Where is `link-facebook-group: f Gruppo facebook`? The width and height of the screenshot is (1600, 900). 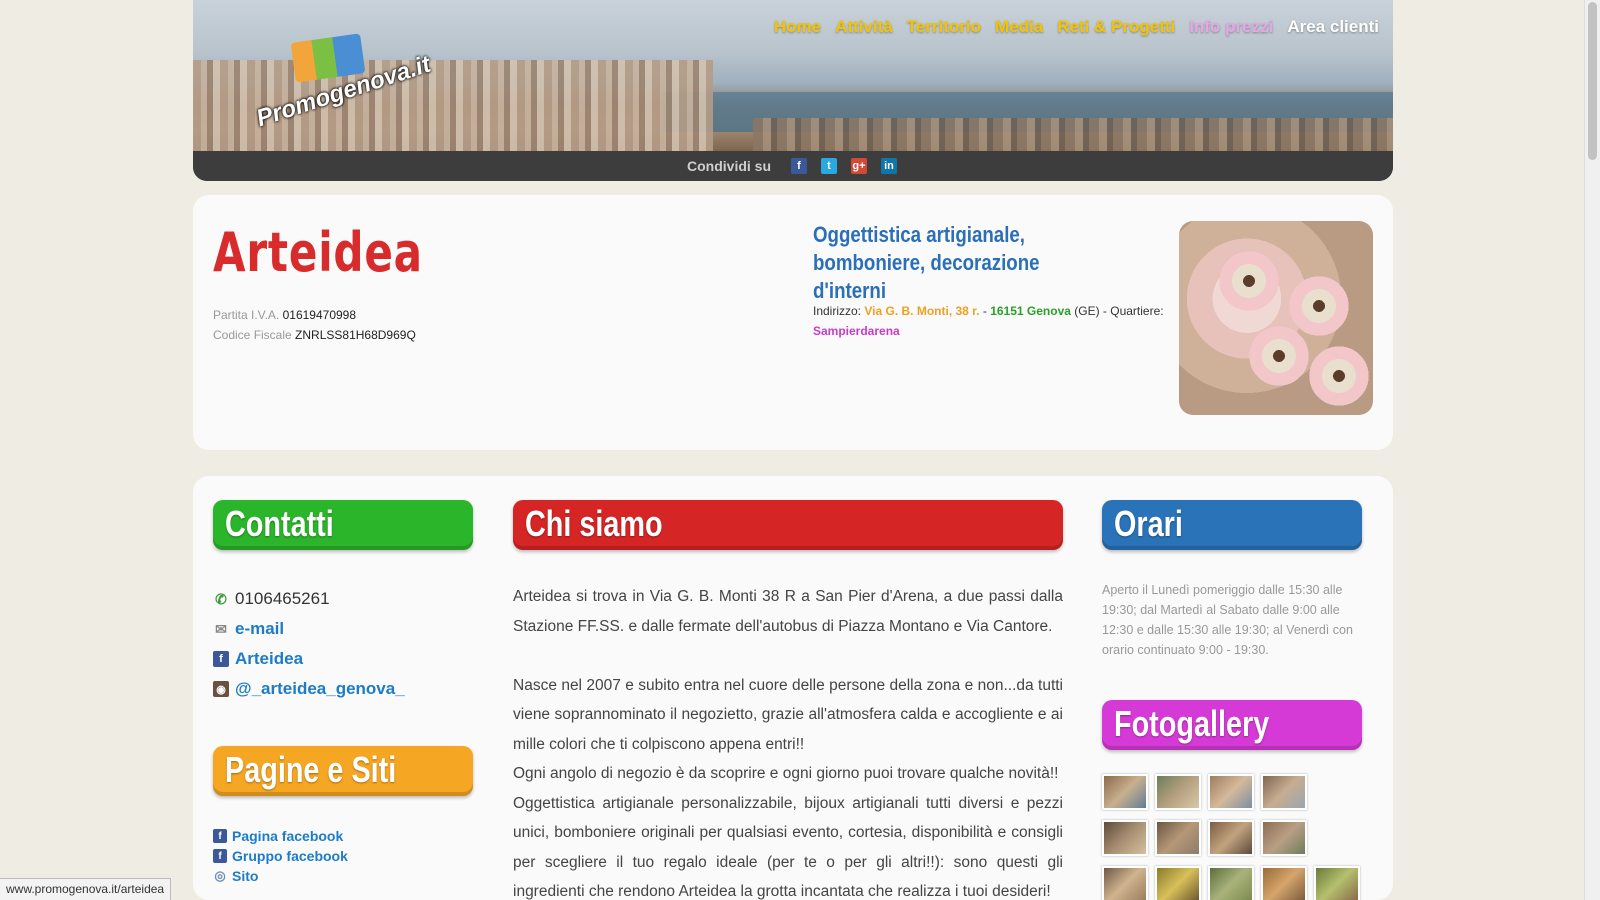
link-facebook-group: f Gruppo facebook is located at coordinates (280, 856).